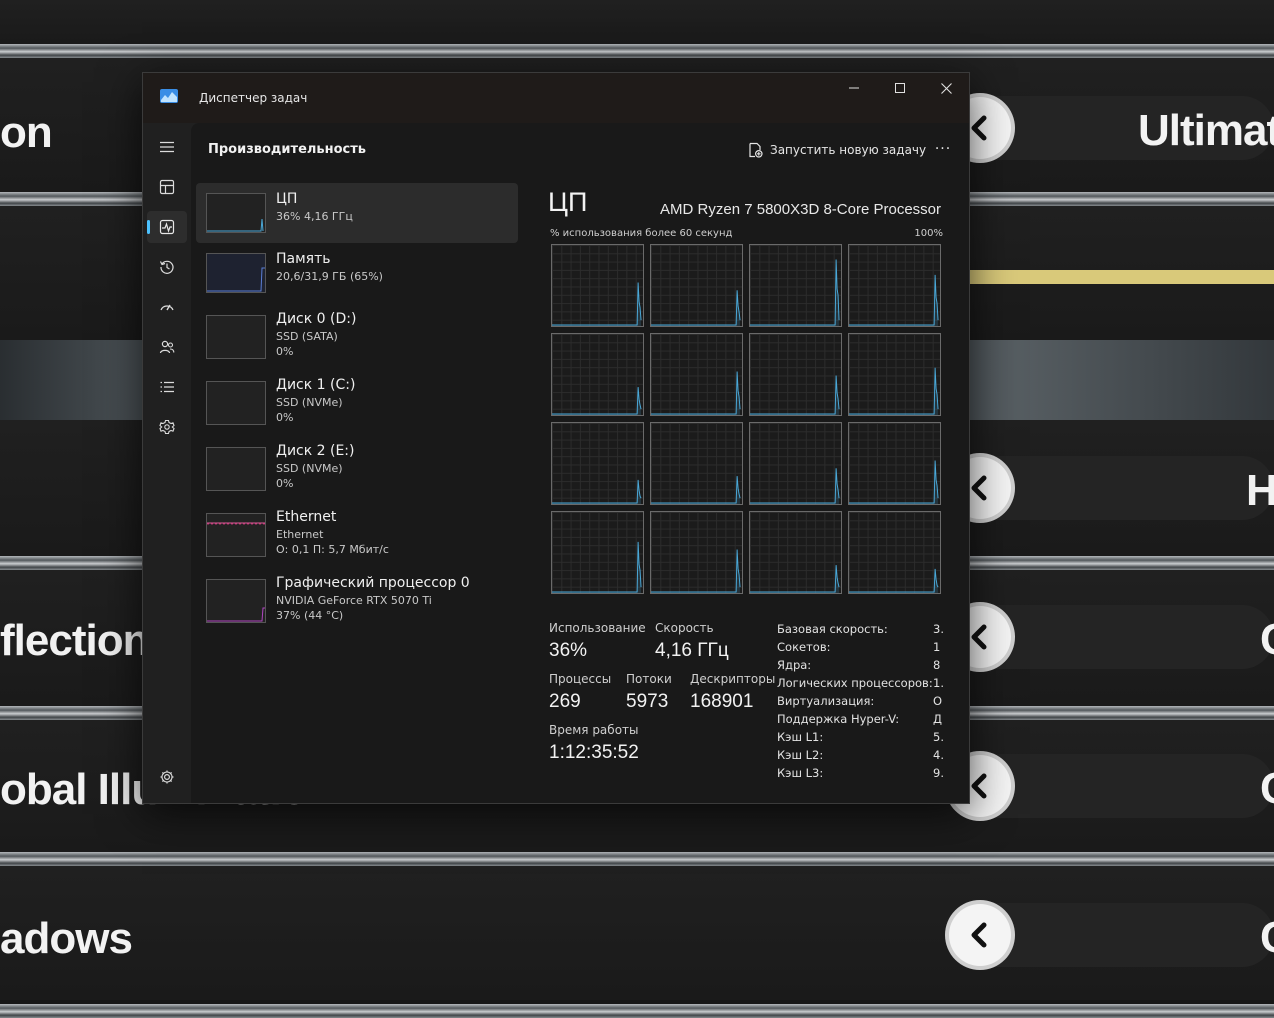  What do you see at coordinates (316, 319) in the screenshot?
I see `device-name: Диск 0 (D:)` at bounding box center [316, 319].